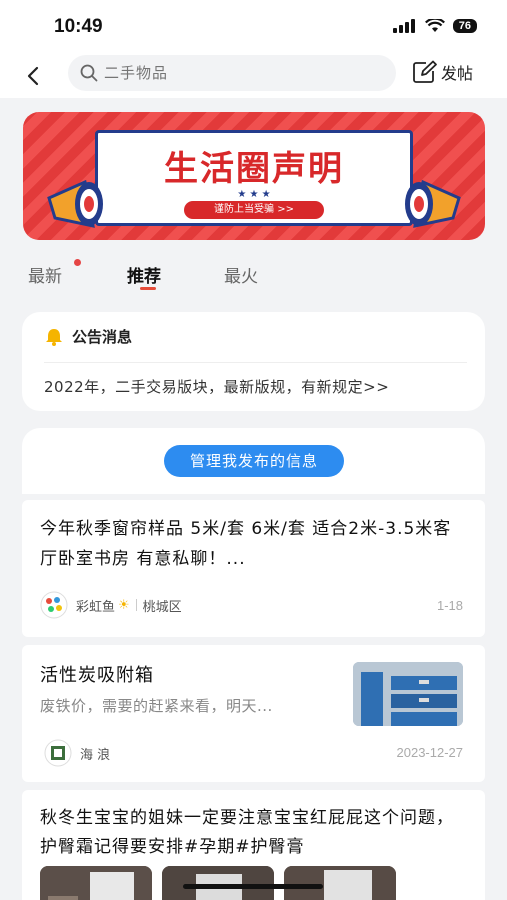 Image resolution: width=507 pixels, height=900 pixels. What do you see at coordinates (254, 210) in the screenshot?
I see `banner-subtitle: 谨防上当受骗 >>` at bounding box center [254, 210].